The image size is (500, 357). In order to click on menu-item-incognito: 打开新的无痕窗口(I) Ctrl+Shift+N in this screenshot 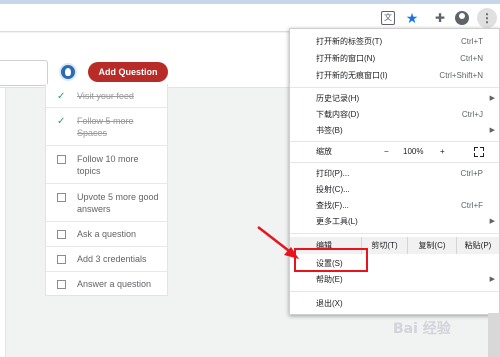, I will do `click(394, 75)`.